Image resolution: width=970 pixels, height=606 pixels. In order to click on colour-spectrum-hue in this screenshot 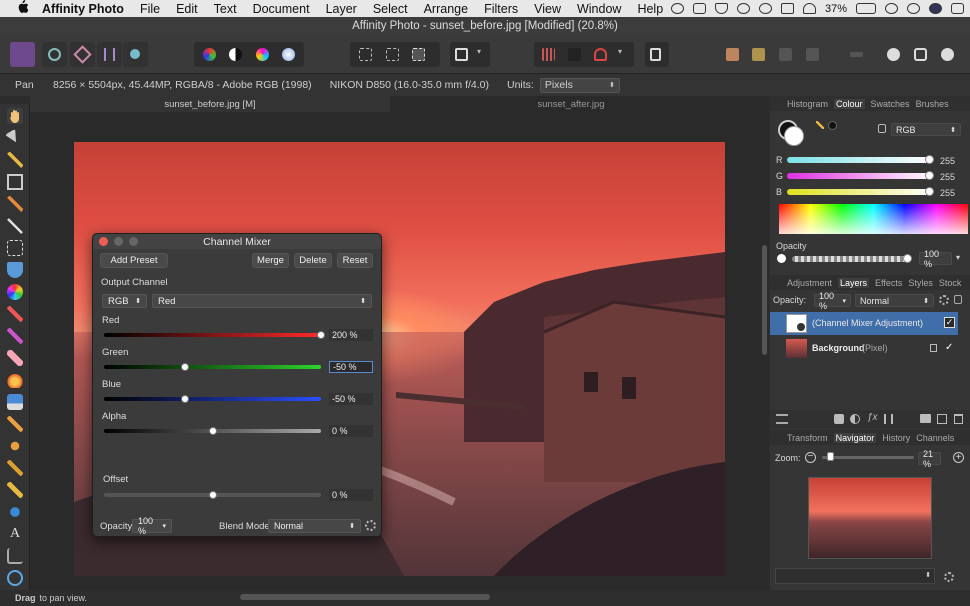, I will do `click(873, 219)`.